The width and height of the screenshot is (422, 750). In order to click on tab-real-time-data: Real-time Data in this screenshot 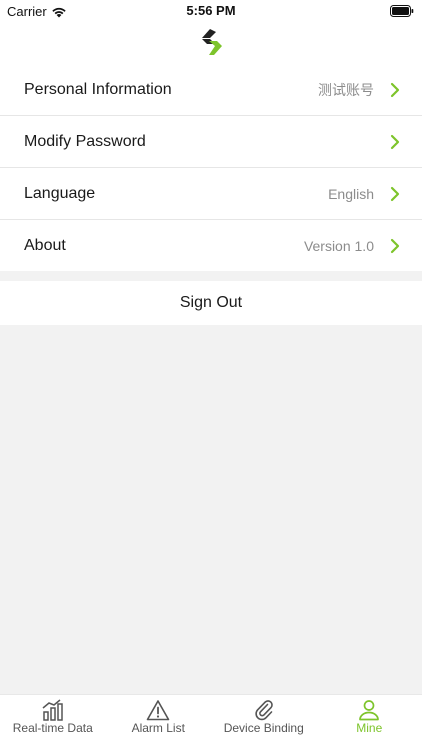, I will do `click(53, 722)`.